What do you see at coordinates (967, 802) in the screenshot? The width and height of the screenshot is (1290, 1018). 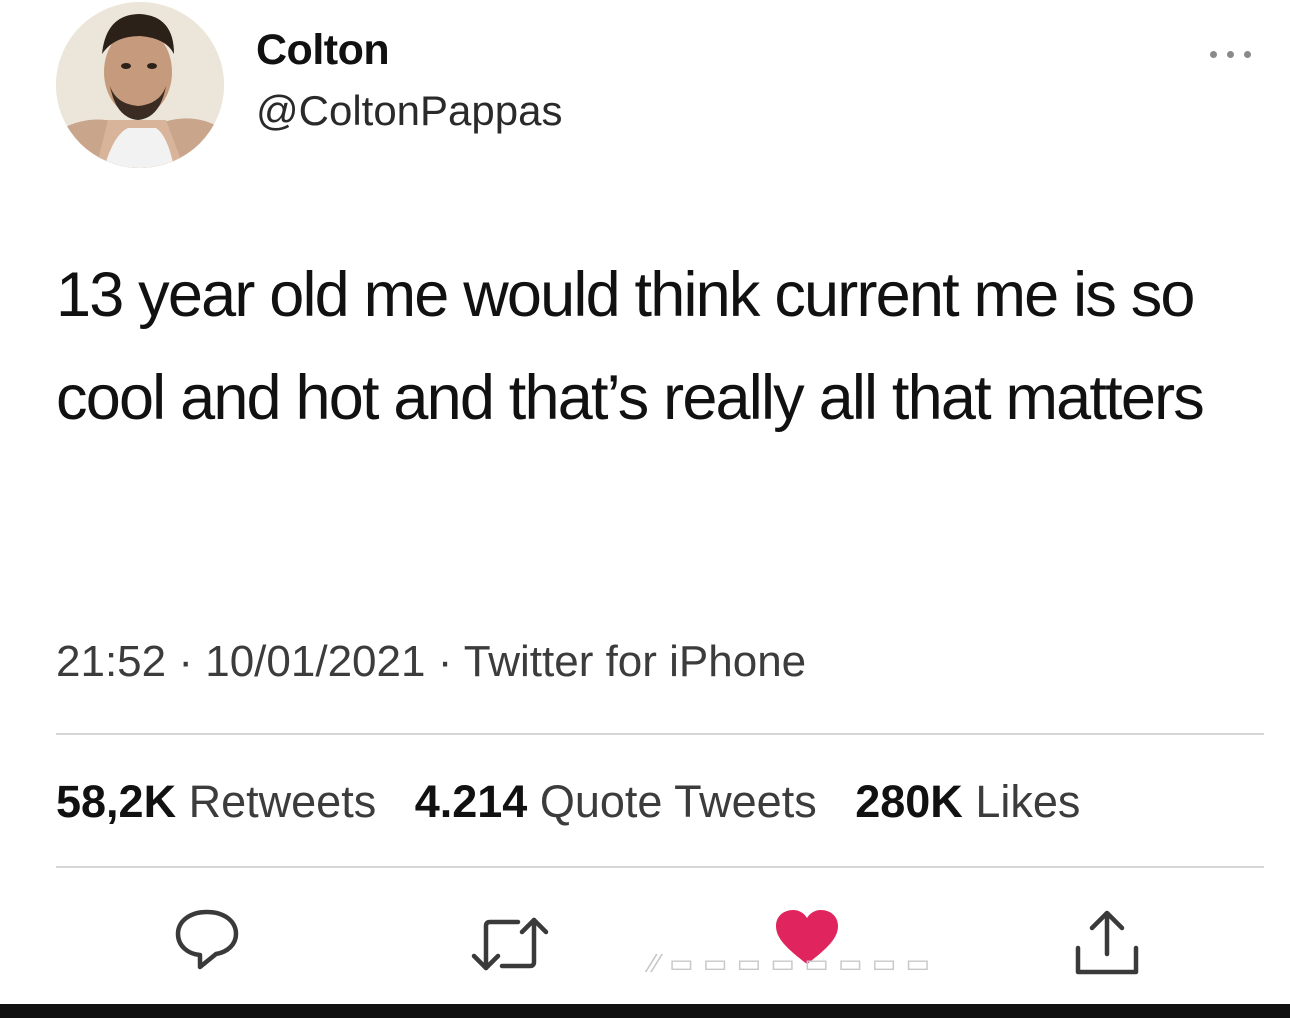 I see `likes-stat: 280K Likes` at bounding box center [967, 802].